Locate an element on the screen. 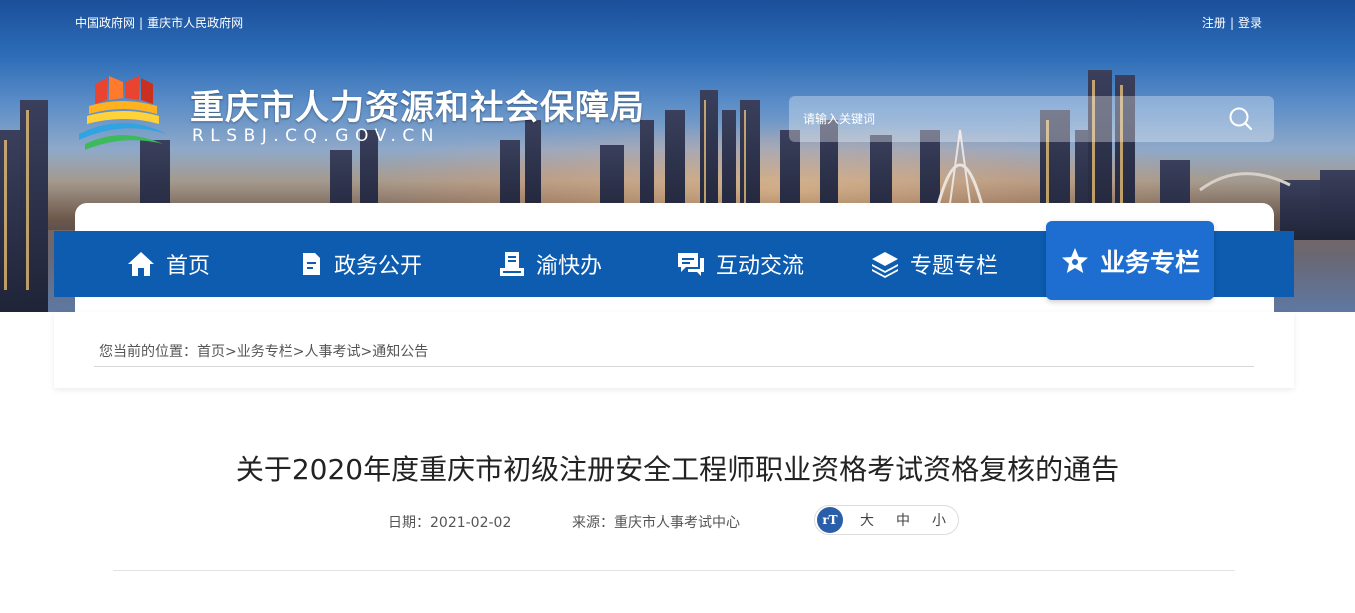 This screenshot has width=1355, height=613. nav-item-special-topics: 专题专栏 is located at coordinates (934, 264).